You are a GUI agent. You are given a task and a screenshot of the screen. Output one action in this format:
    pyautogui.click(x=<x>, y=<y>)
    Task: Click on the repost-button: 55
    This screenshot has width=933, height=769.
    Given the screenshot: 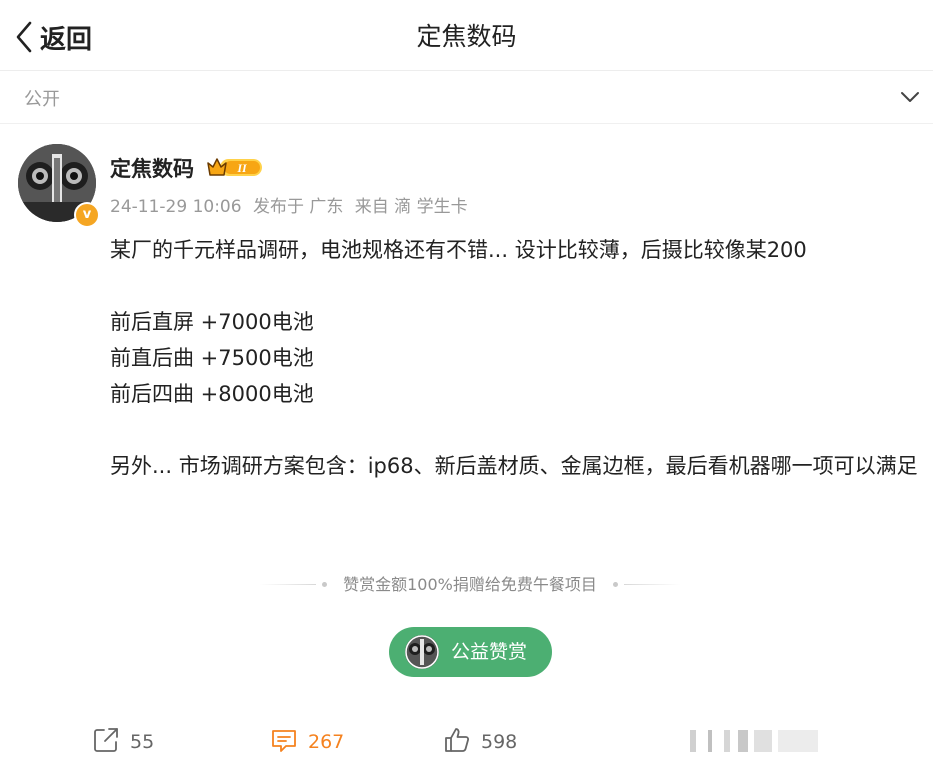 What is the action you would take?
    pyautogui.click(x=123, y=742)
    